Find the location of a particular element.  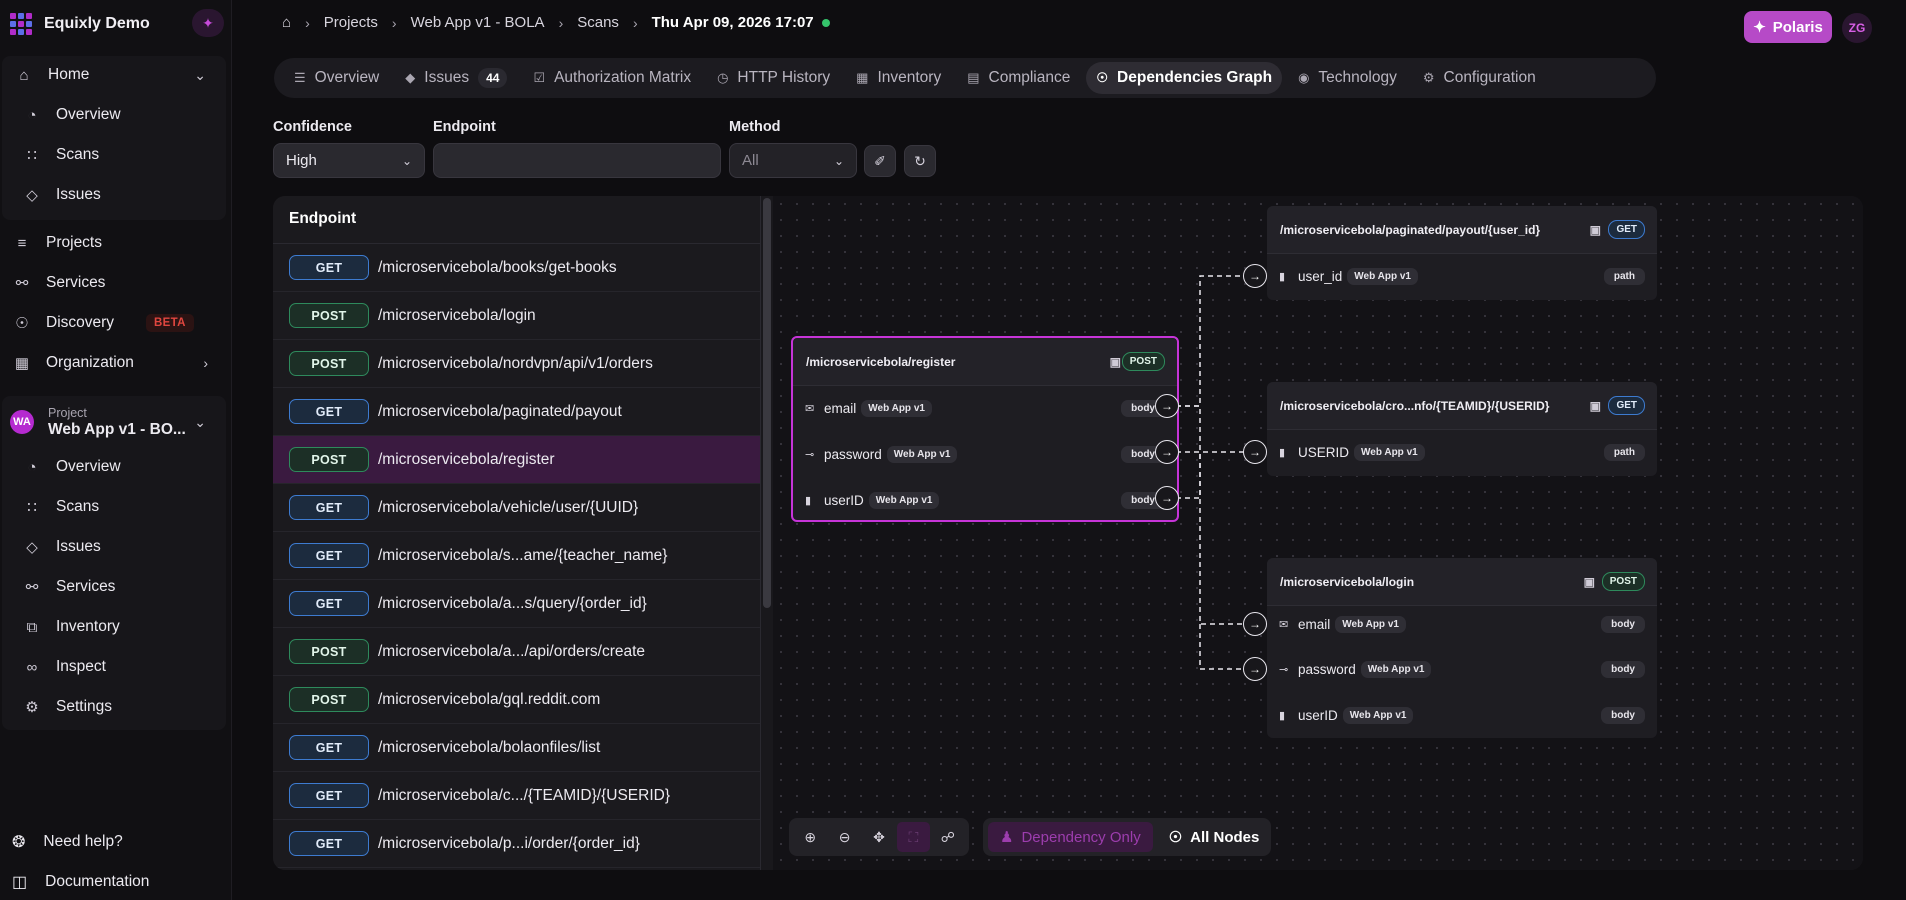

method-badge: POST is located at coordinates (329, 699).